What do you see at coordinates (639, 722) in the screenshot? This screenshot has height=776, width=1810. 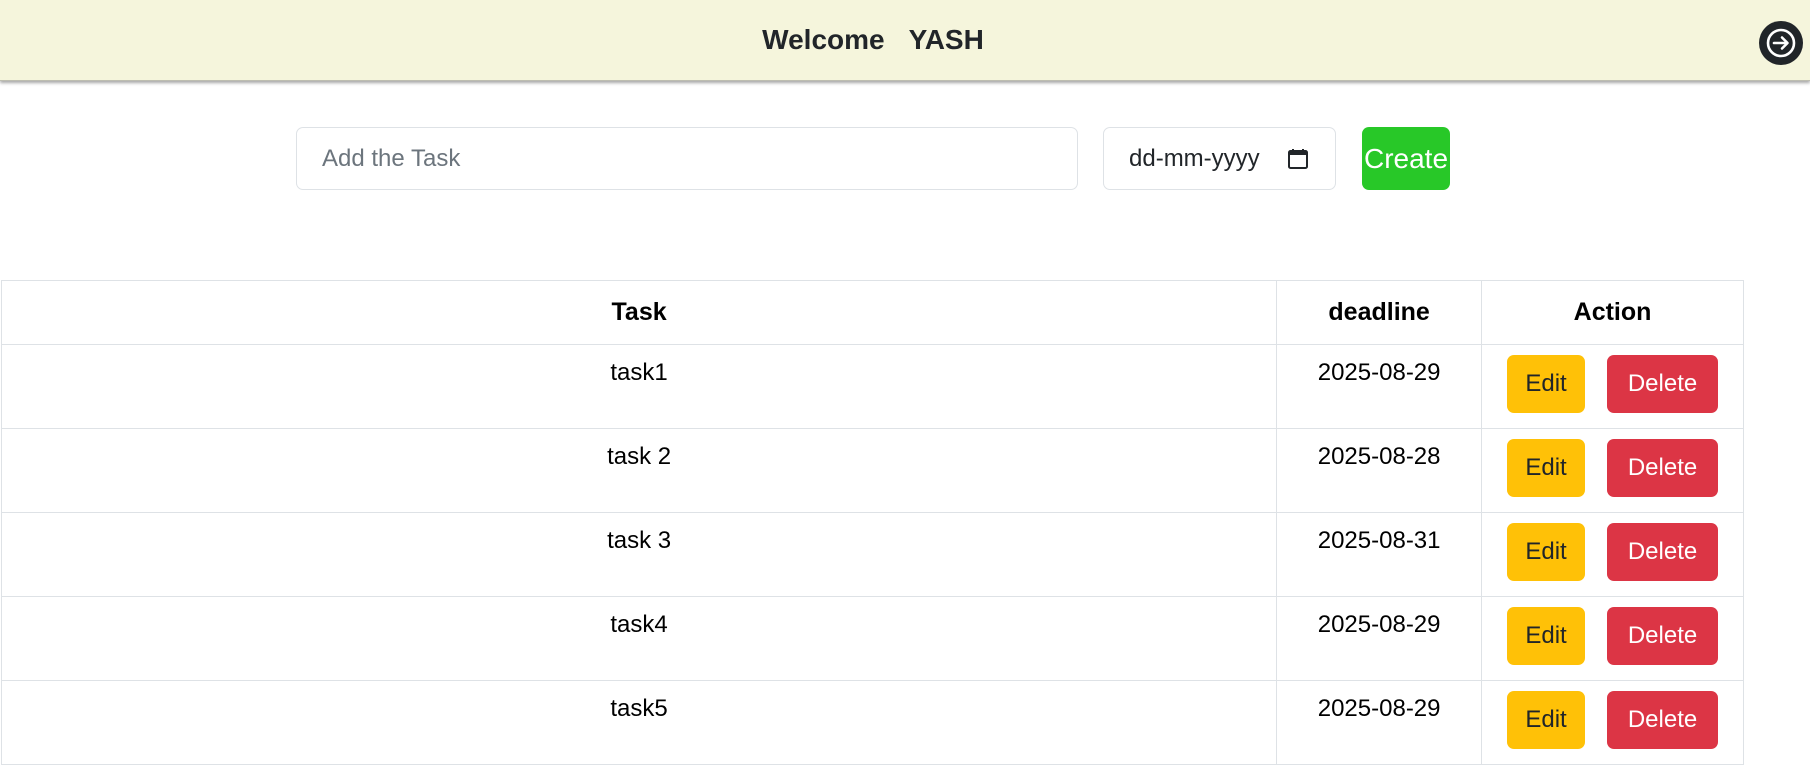 I see `task-cell: task5` at bounding box center [639, 722].